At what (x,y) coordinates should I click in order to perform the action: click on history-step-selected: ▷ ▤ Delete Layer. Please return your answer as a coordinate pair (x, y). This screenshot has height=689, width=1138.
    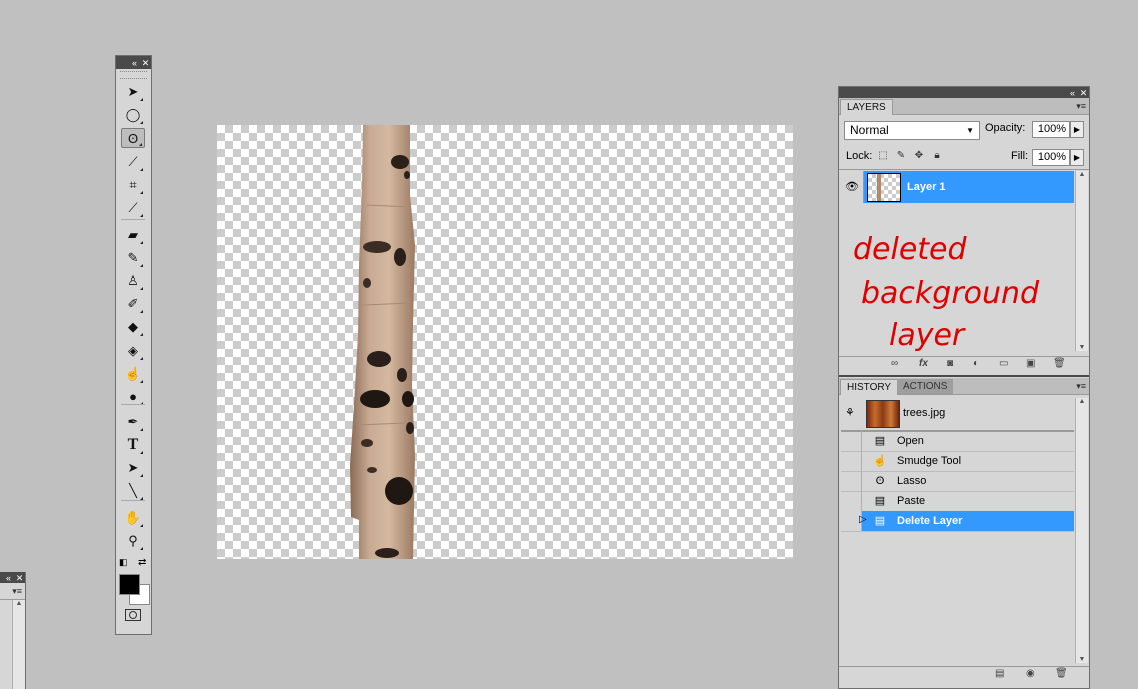
    Looking at the image, I should click on (957, 521).